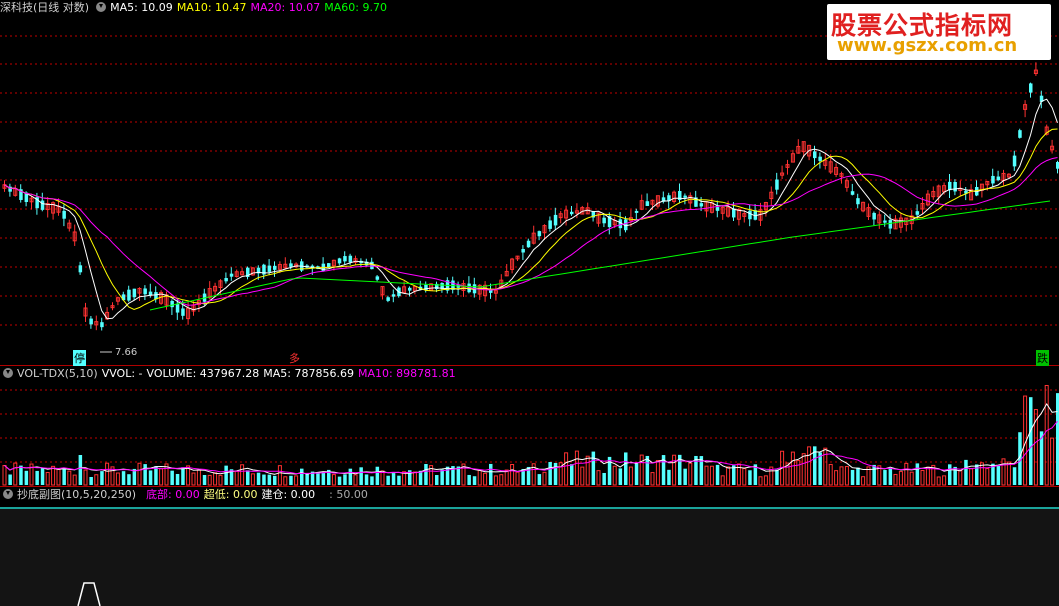 The height and width of the screenshot is (606, 1059). Describe the element at coordinates (939, 32) in the screenshot. I see `watermark-logo: 股票公式指标网 www.gszx.com.cn` at that location.